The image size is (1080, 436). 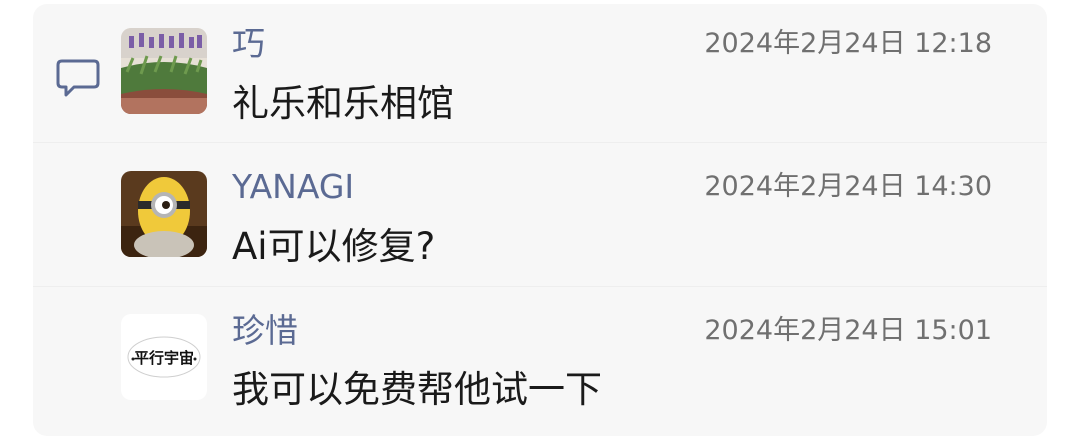 What do you see at coordinates (343, 103) in the screenshot?
I see `comment-text: 礼乐和乐相馆` at bounding box center [343, 103].